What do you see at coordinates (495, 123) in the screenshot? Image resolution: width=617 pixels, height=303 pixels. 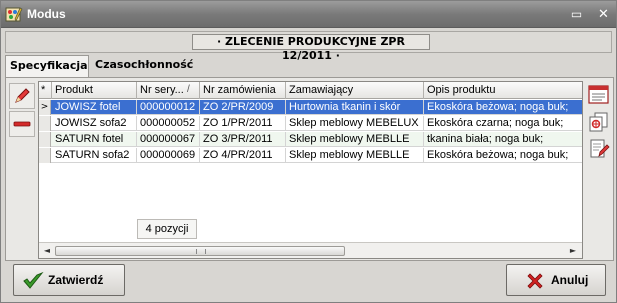 I see `cell-opis: Ekoskóra czarna; noga buk;` at bounding box center [495, 123].